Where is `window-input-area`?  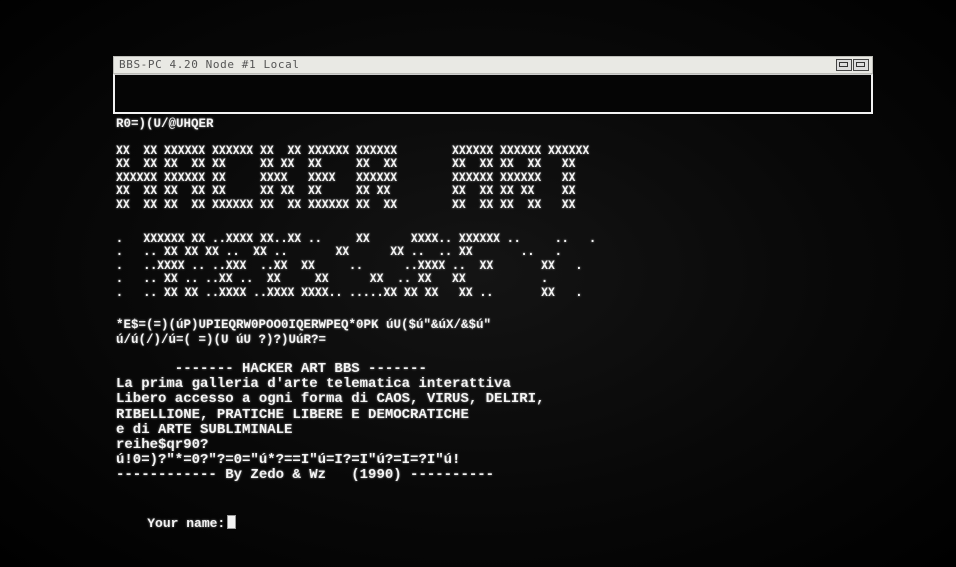
window-input-area is located at coordinates (493, 94).